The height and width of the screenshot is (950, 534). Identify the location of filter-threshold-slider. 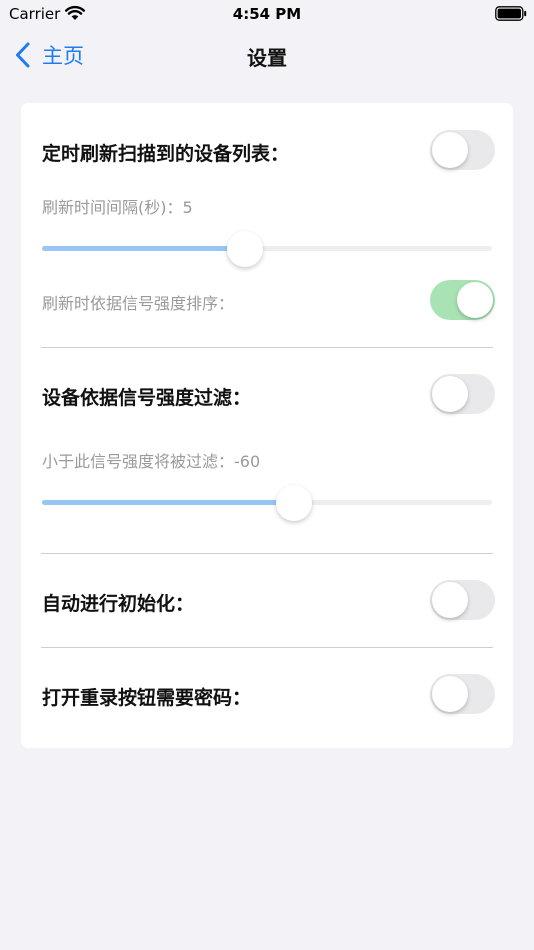
(267, 503).